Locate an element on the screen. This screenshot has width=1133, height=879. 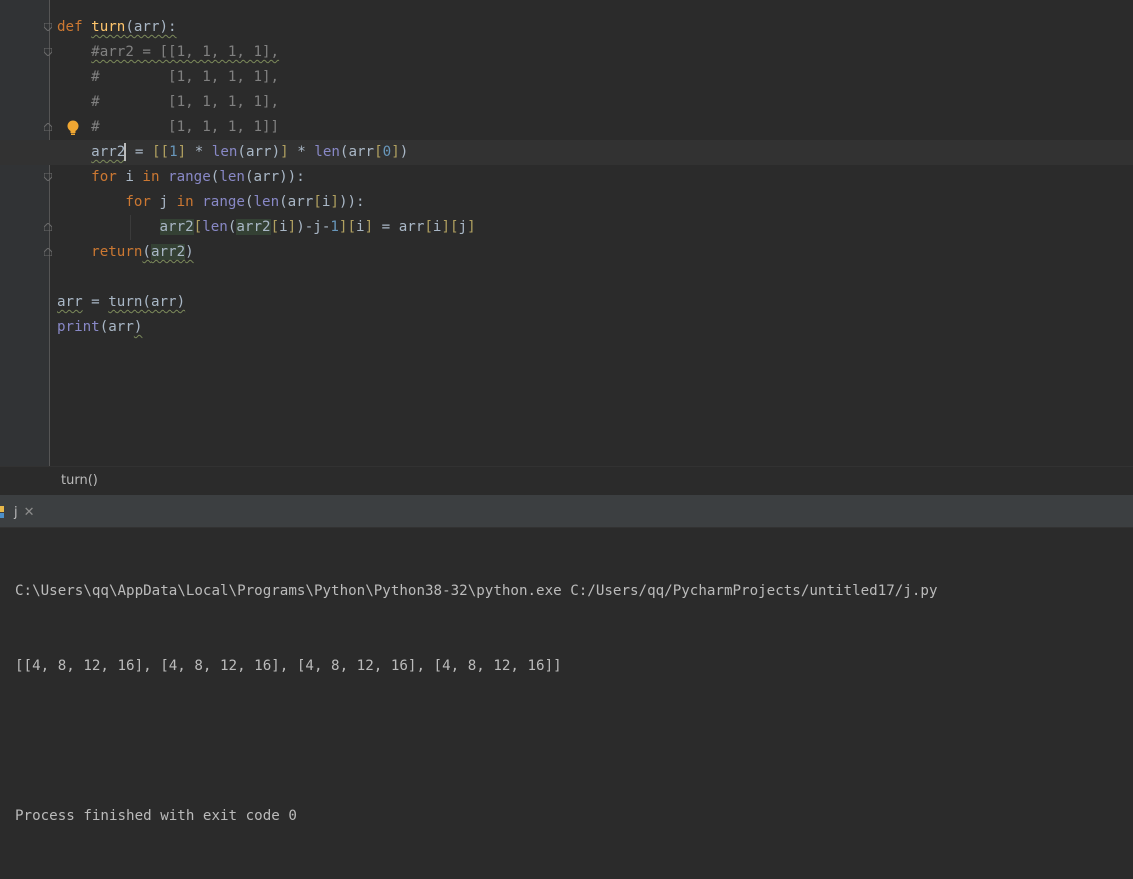
code-line-5: # [1, 1, 1, 1]] is located at coordinates (566, 127).